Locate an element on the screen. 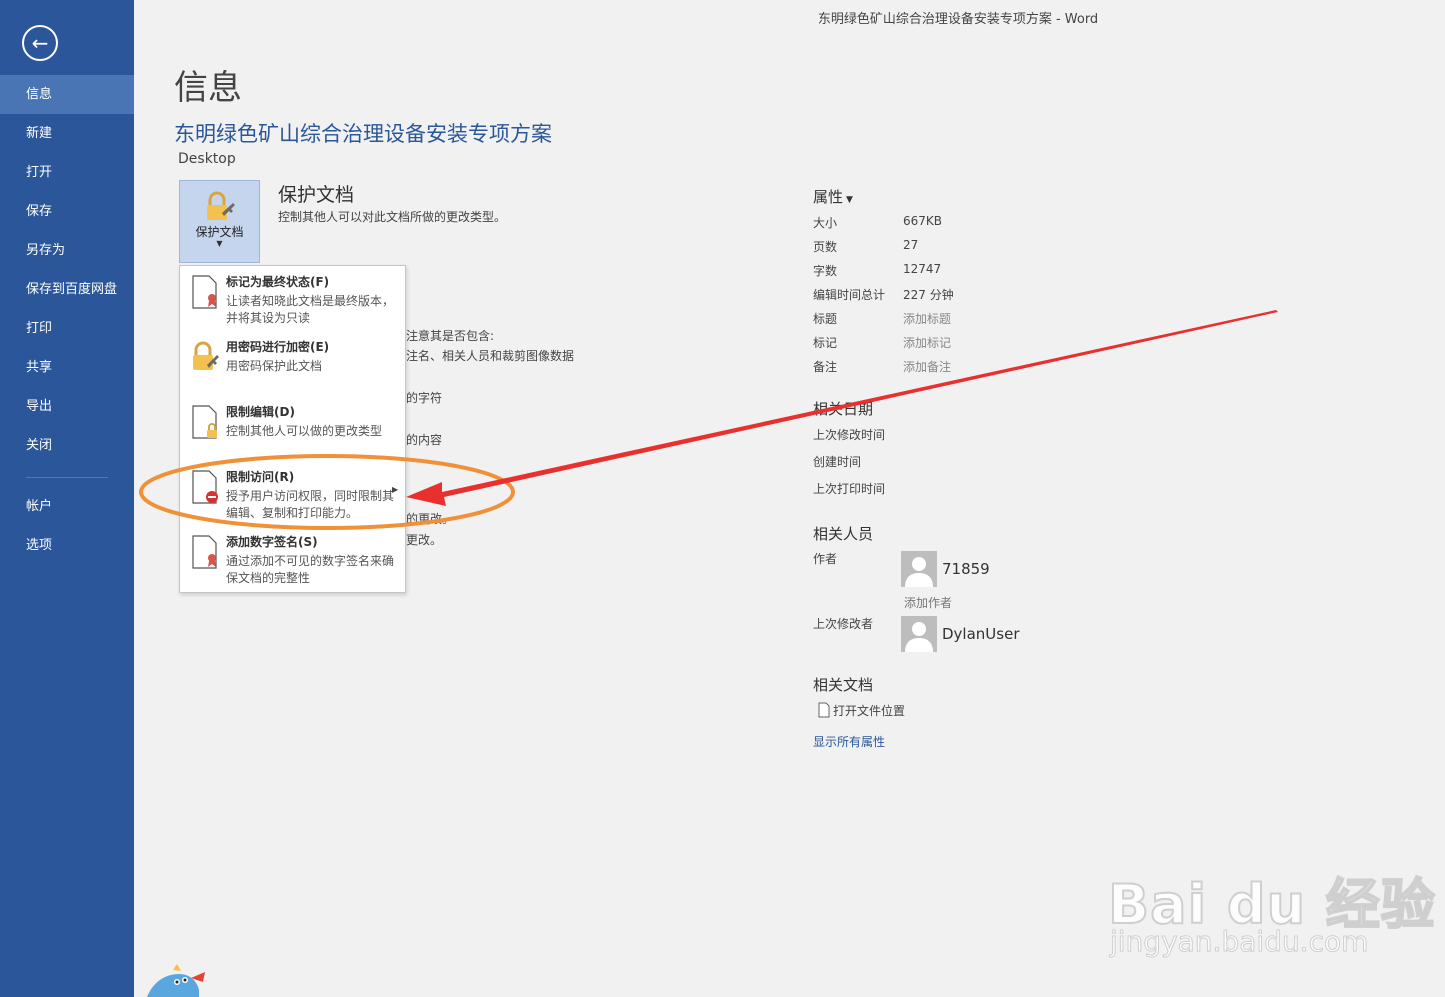 Image resolution: width=1445 pixels, height=997 pixels. menu-description: 用密码保护此文档 is located at coordinates (274, 366).